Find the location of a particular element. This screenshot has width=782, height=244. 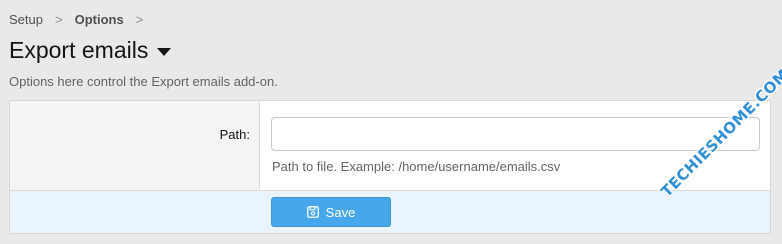

breadcrumb-item-setup: Setup is located at coordinates (26, 19).